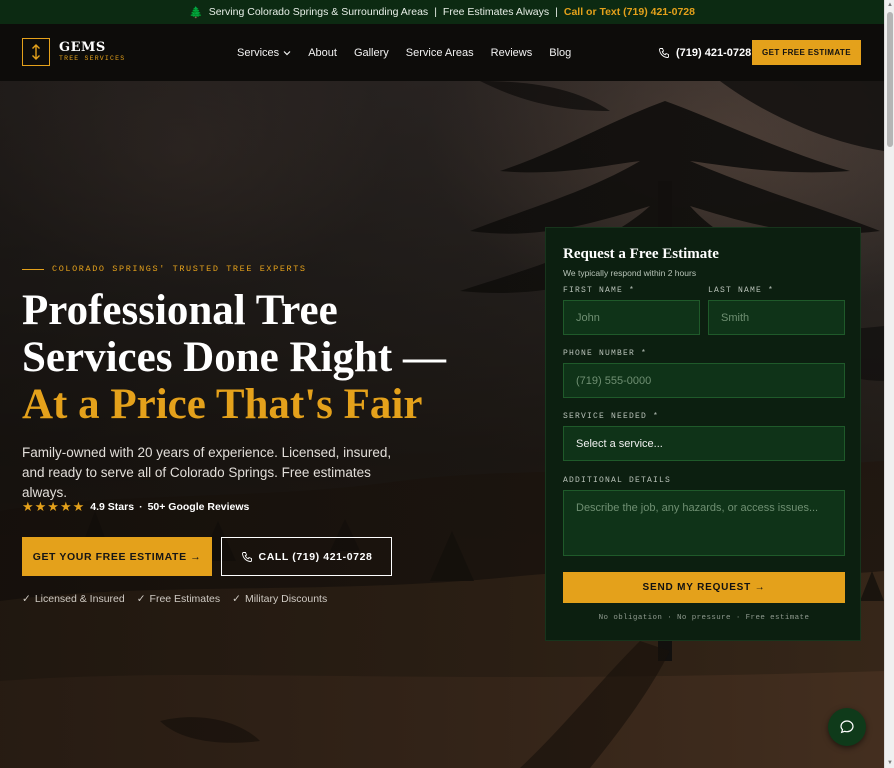  I want to click on phone-number-input: (719) 555-0000, so click(704, 380).